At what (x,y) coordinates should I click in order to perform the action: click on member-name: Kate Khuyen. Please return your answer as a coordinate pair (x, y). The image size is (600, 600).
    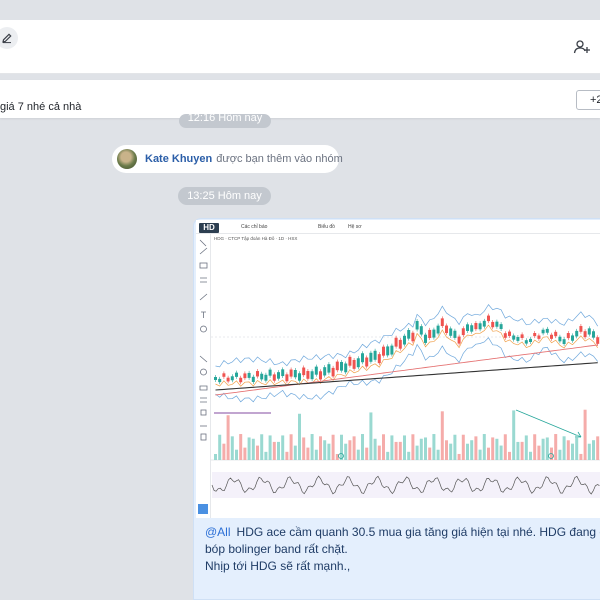
    Looking at the image, I should click on (178, 159).